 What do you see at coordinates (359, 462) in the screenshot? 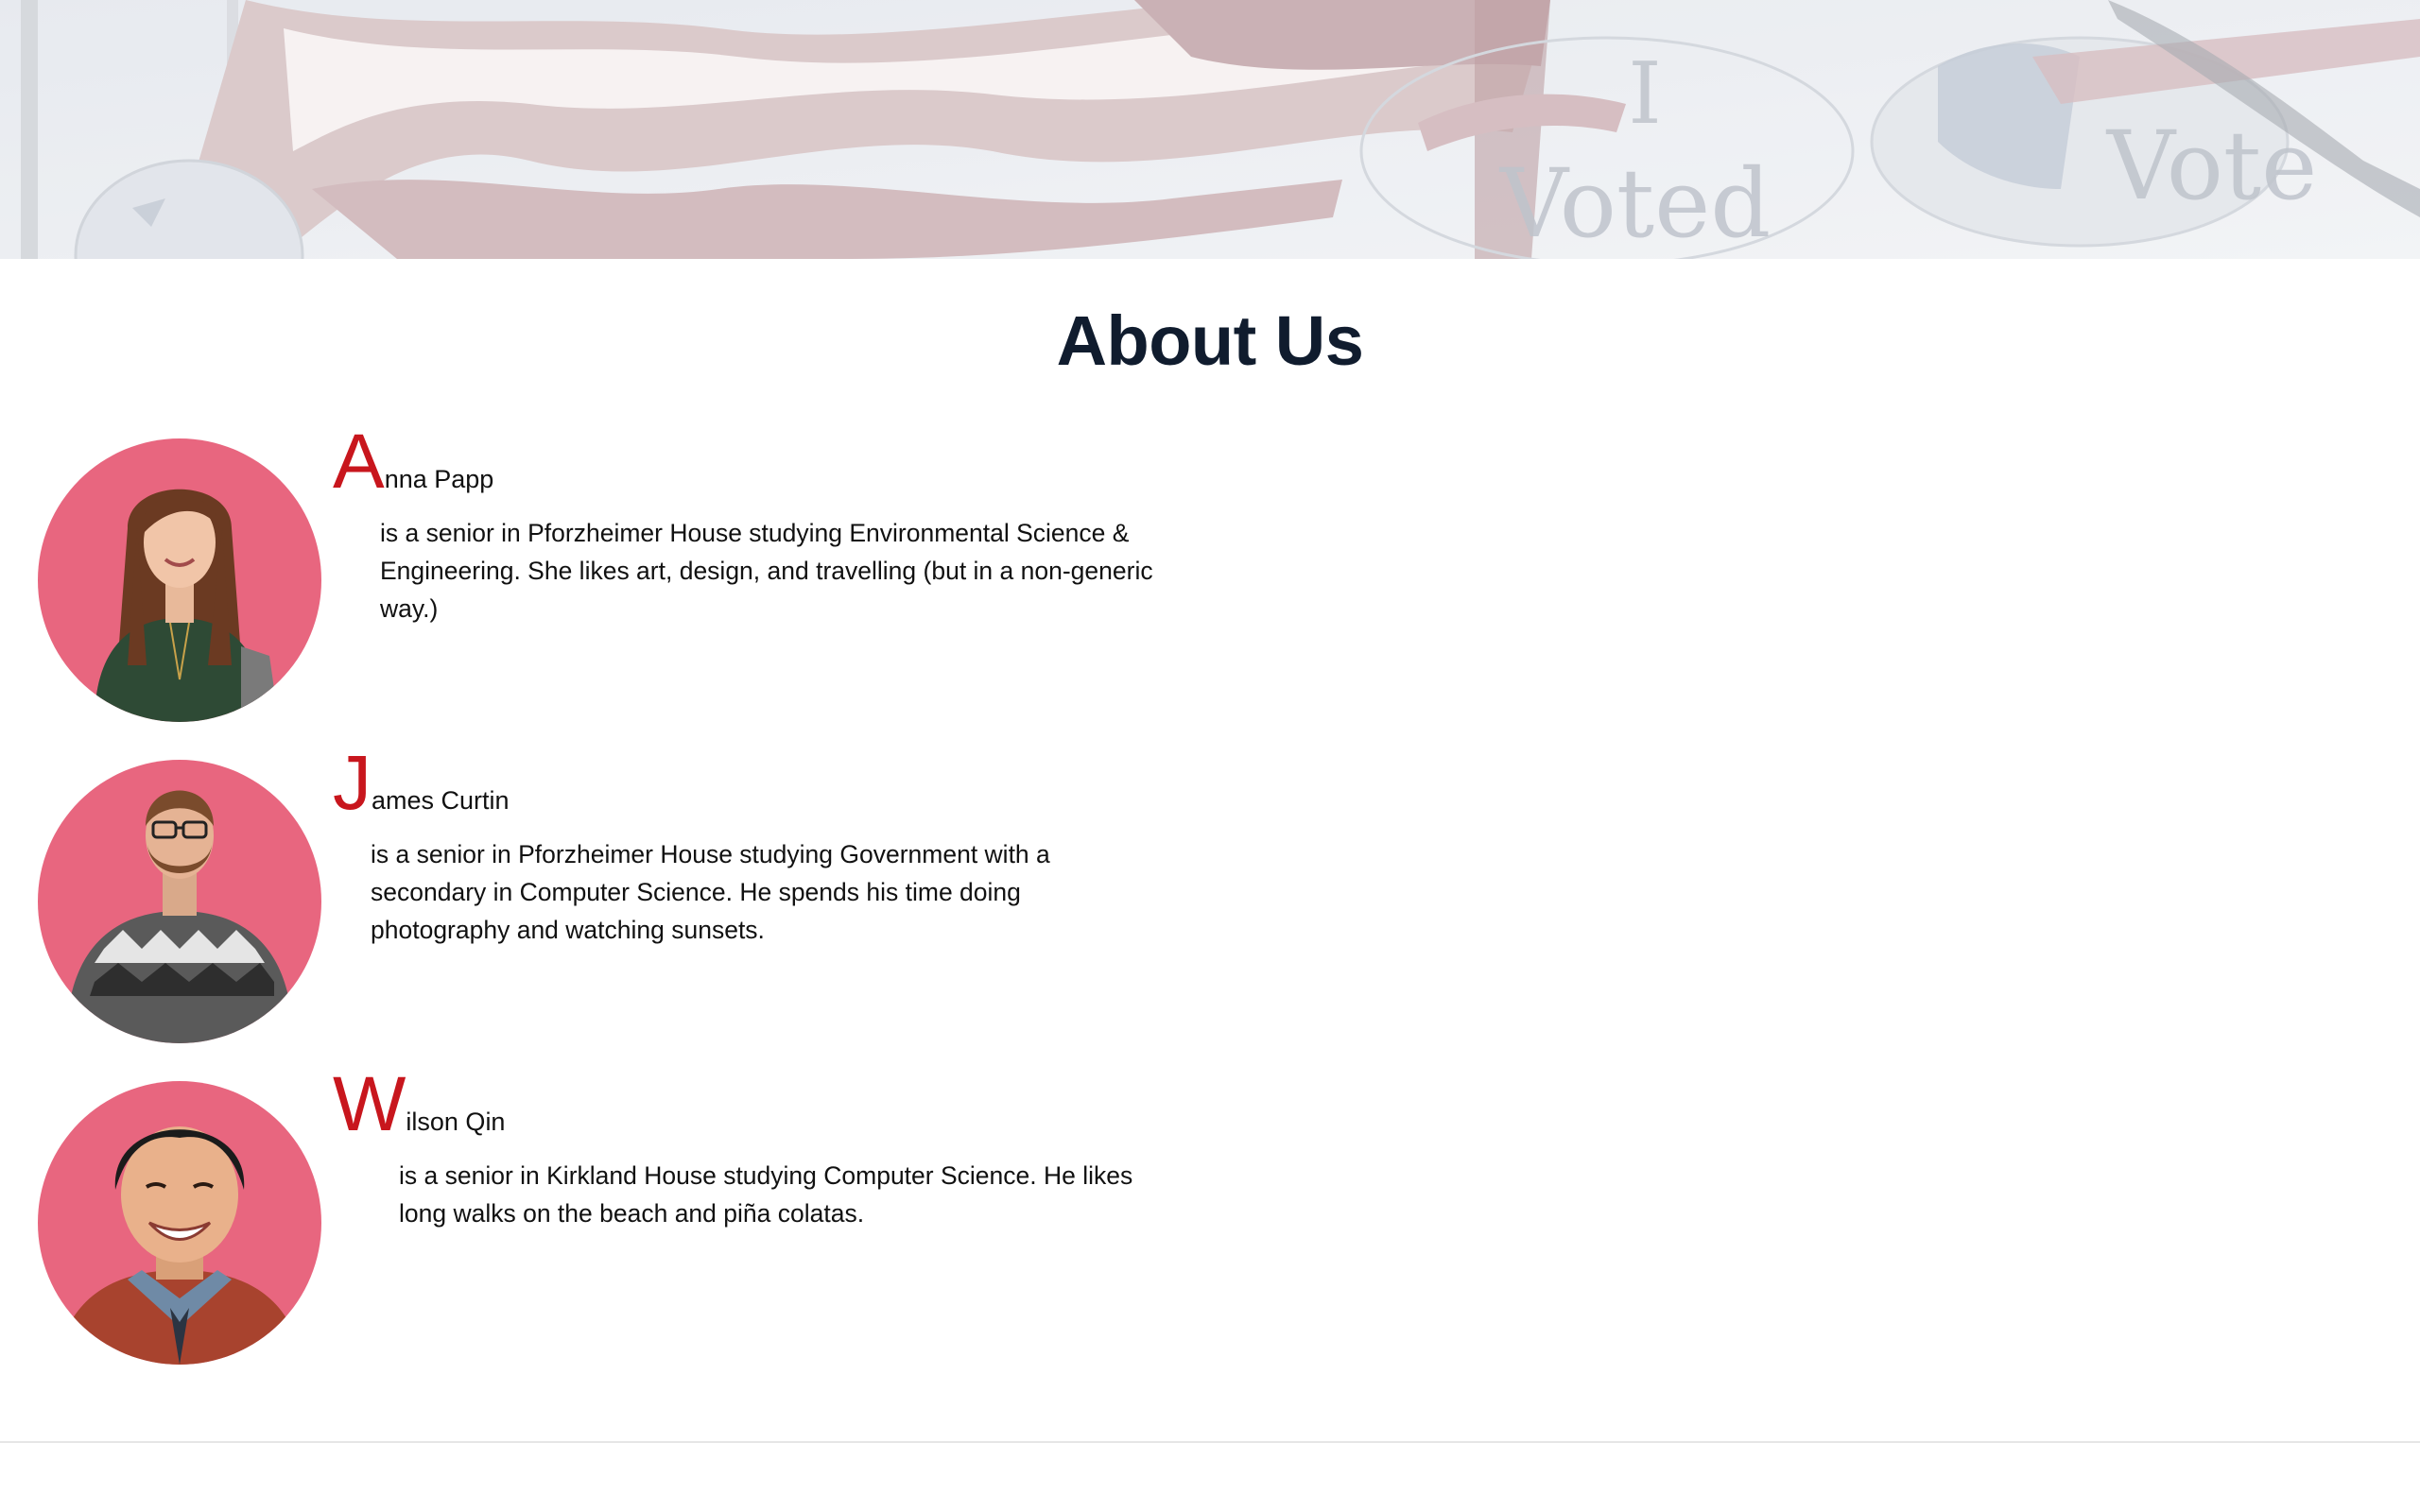
I see `name-initial: A` at bounding box center [359, 462].